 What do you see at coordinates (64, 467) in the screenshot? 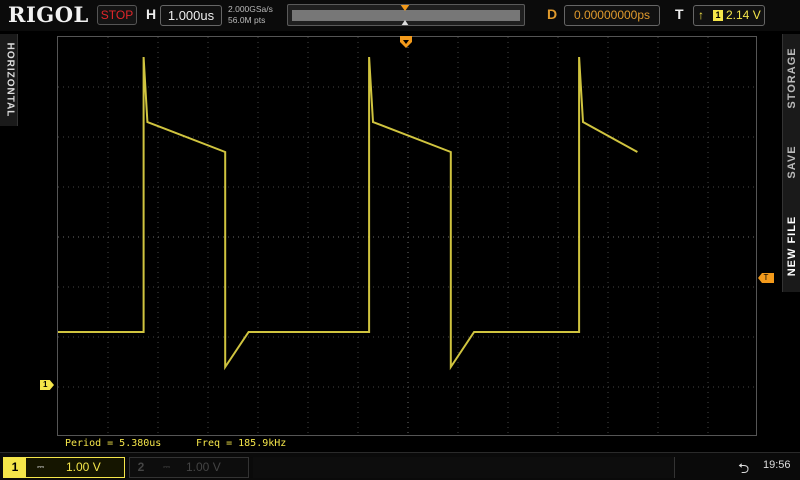
I see `channel-1-button: 1 ⎓ 1.00 V` at bounding box center [64, 467].